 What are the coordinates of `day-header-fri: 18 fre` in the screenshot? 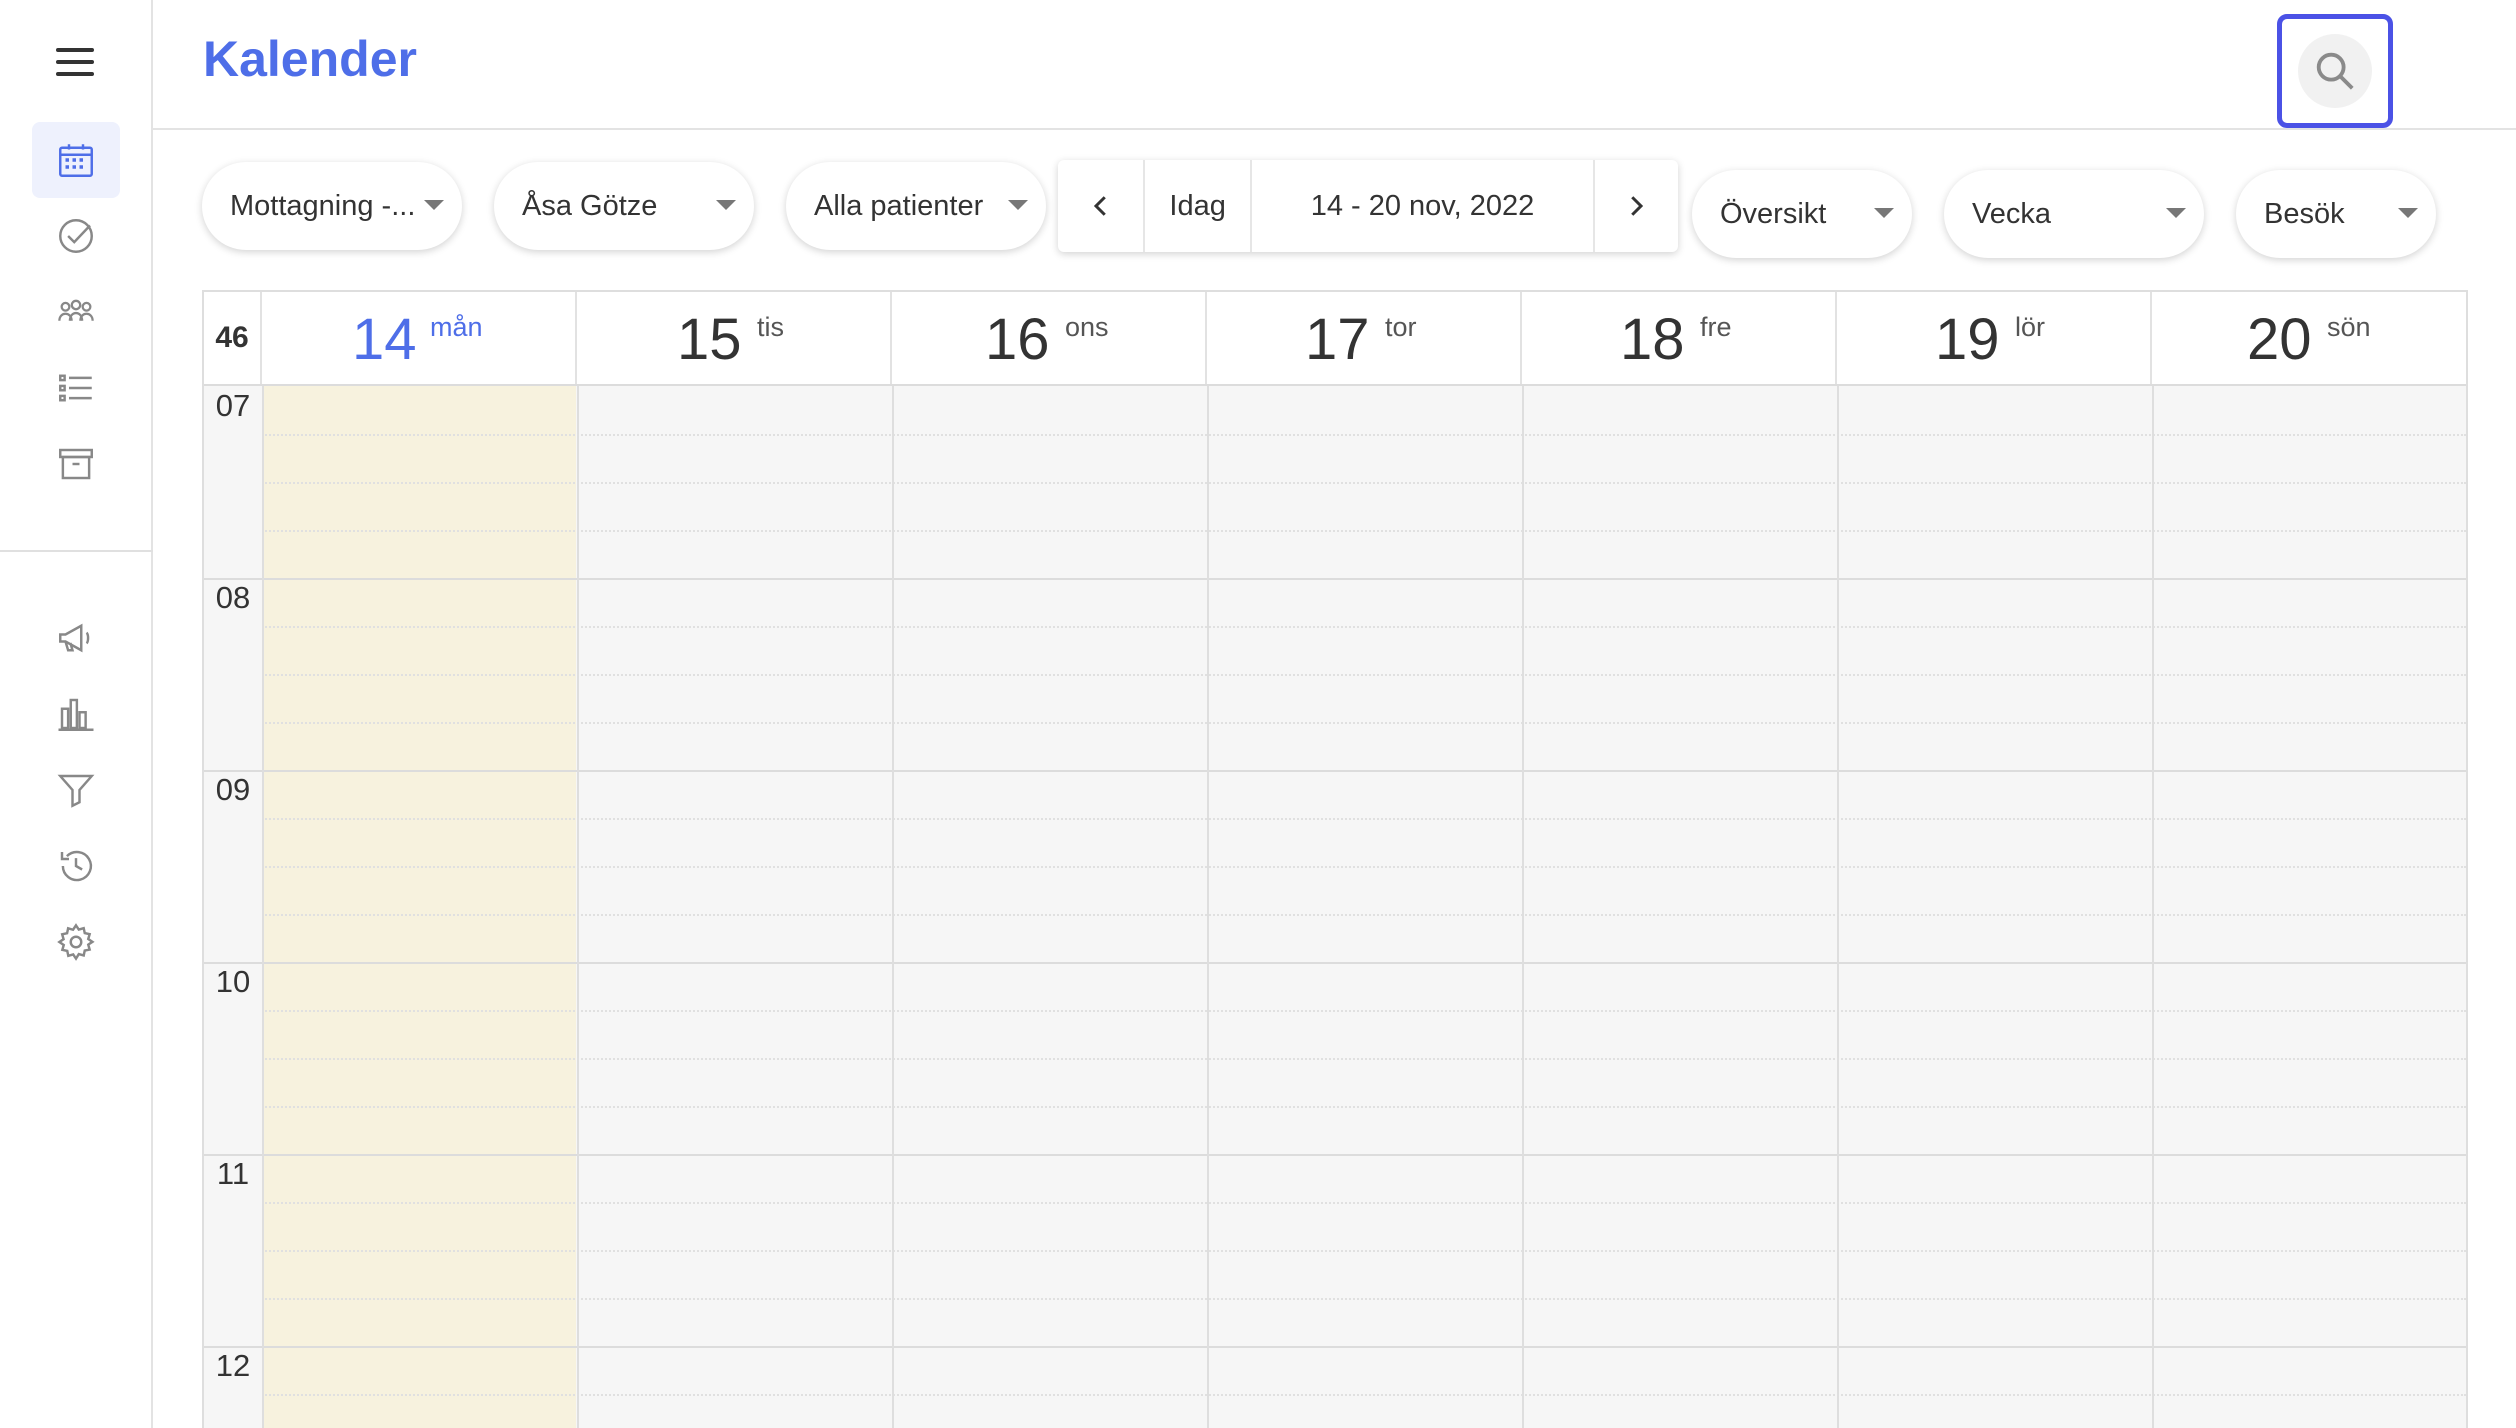 It's located at (1679, 338).